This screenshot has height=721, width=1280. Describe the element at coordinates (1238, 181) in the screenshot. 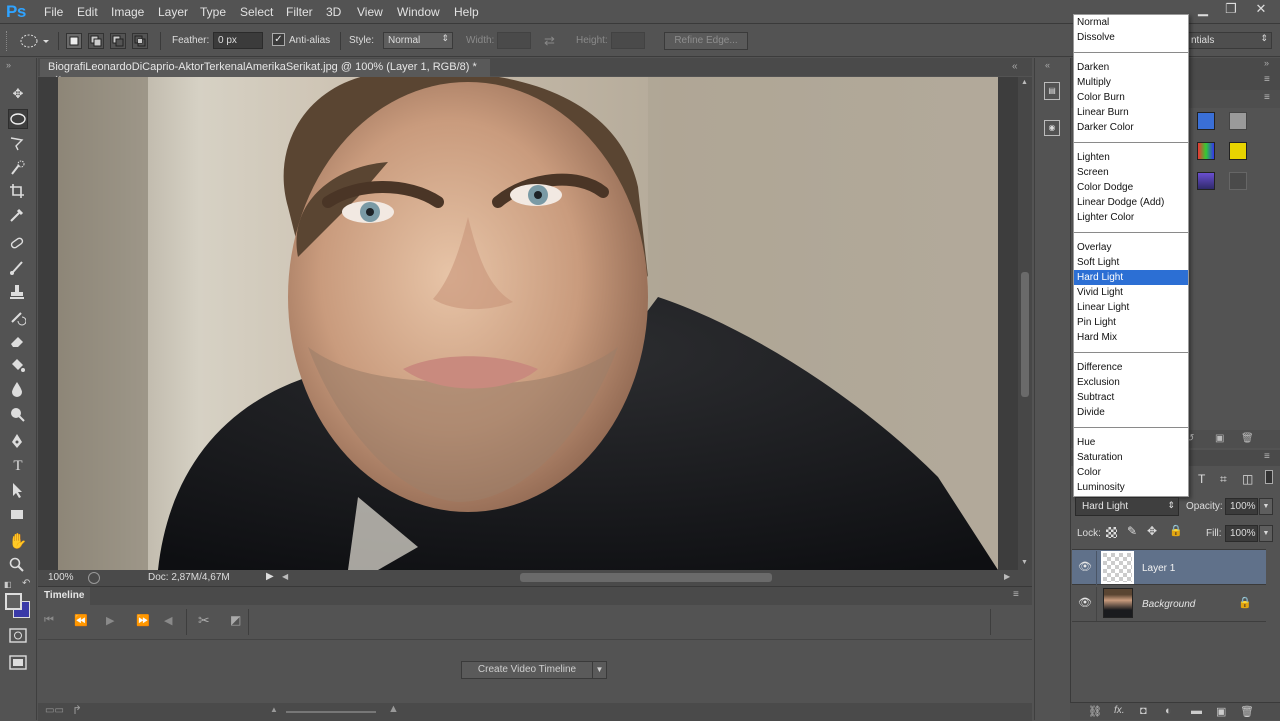

I see `adjustment-selective-color-icon` at that location.